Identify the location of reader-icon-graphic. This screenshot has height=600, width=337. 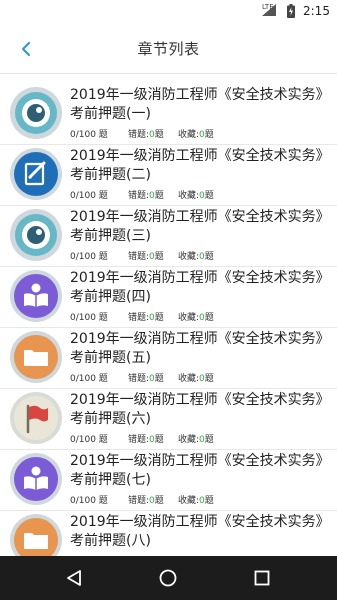
(36, 479).